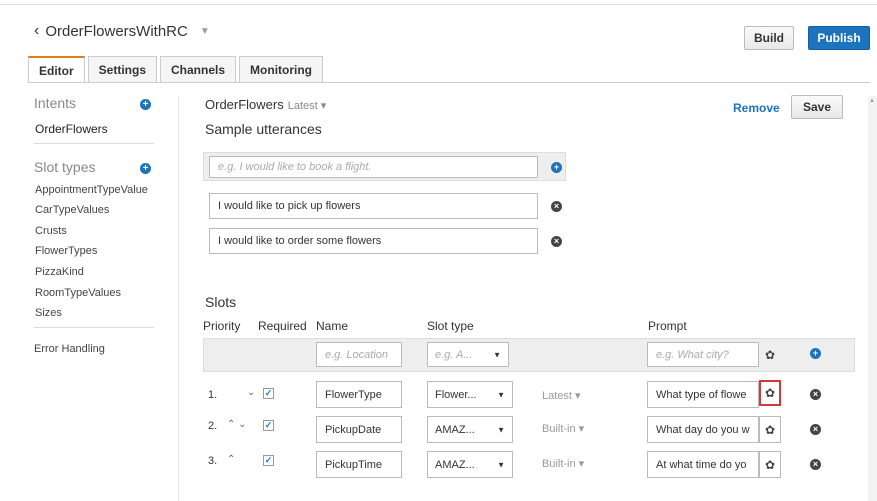 The width and height of the screenshot is (877, 501). I want to click on sidebar-item-appointmenttypevalue: AppointmentTypeValue, so click(91, 190).